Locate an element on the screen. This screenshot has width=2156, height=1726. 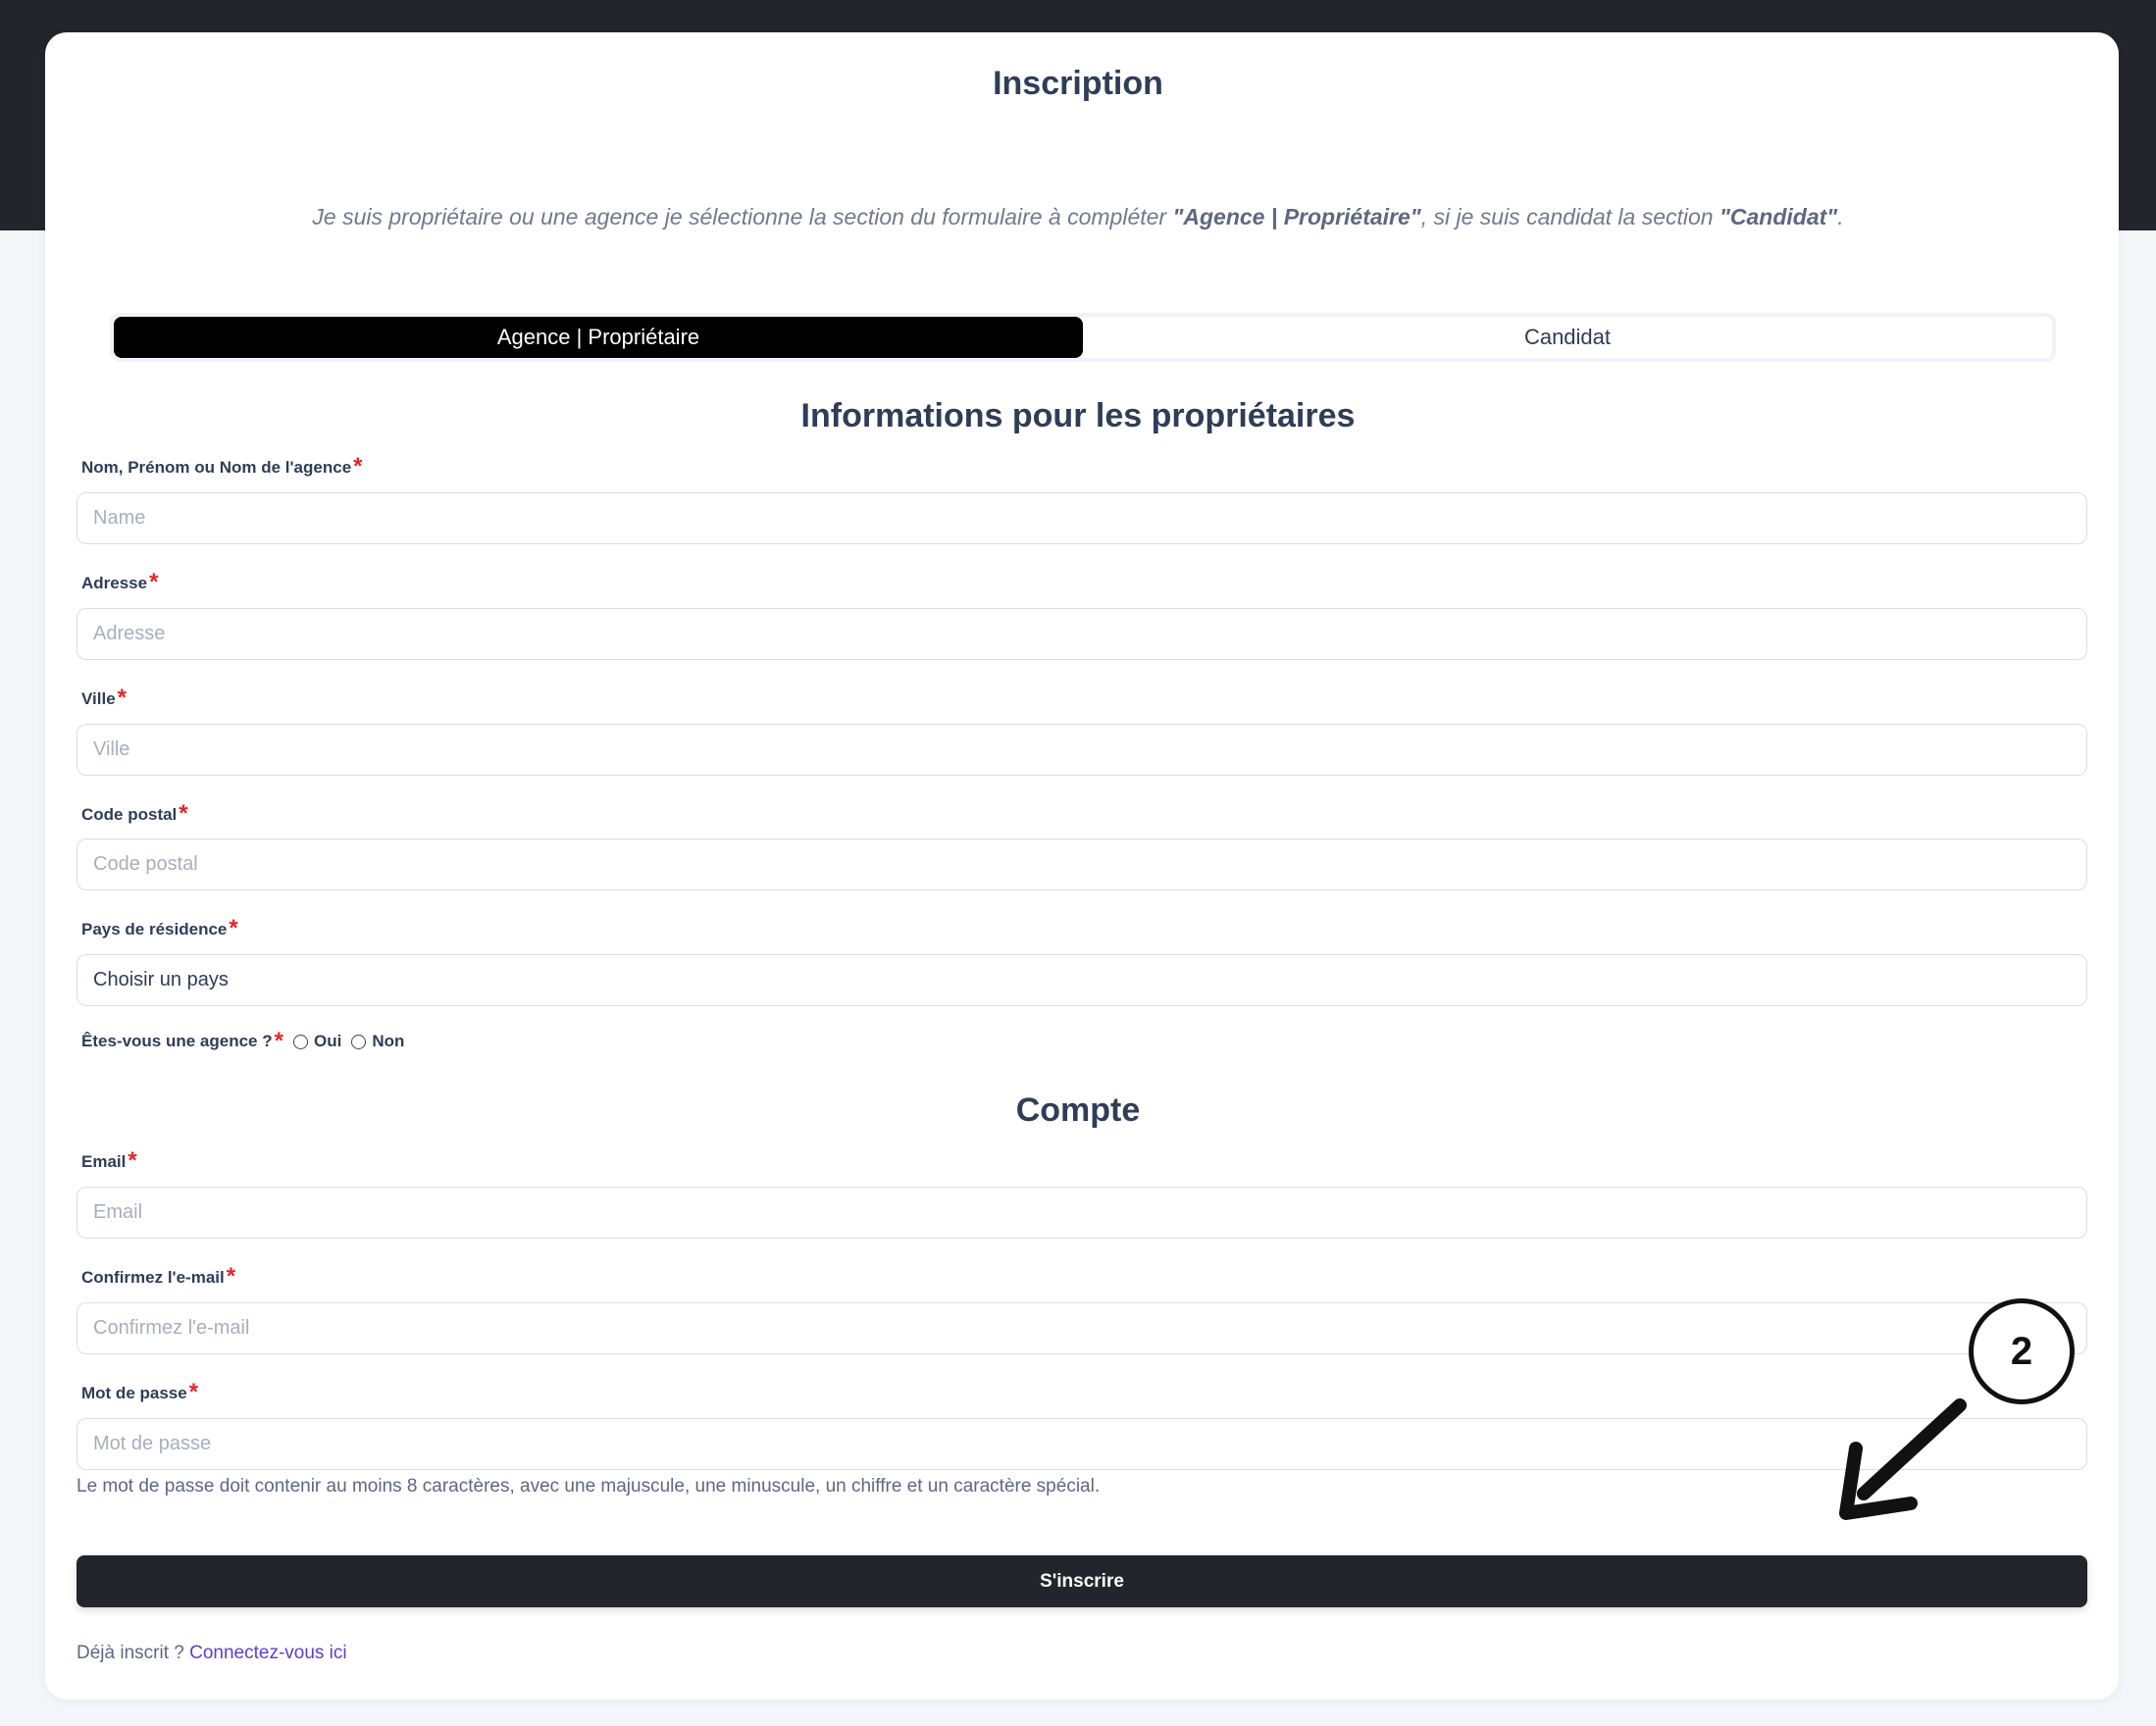
login-prompt: Déjà inscrit ? Connectez-vous ici is located at coordinates (212, 1653).